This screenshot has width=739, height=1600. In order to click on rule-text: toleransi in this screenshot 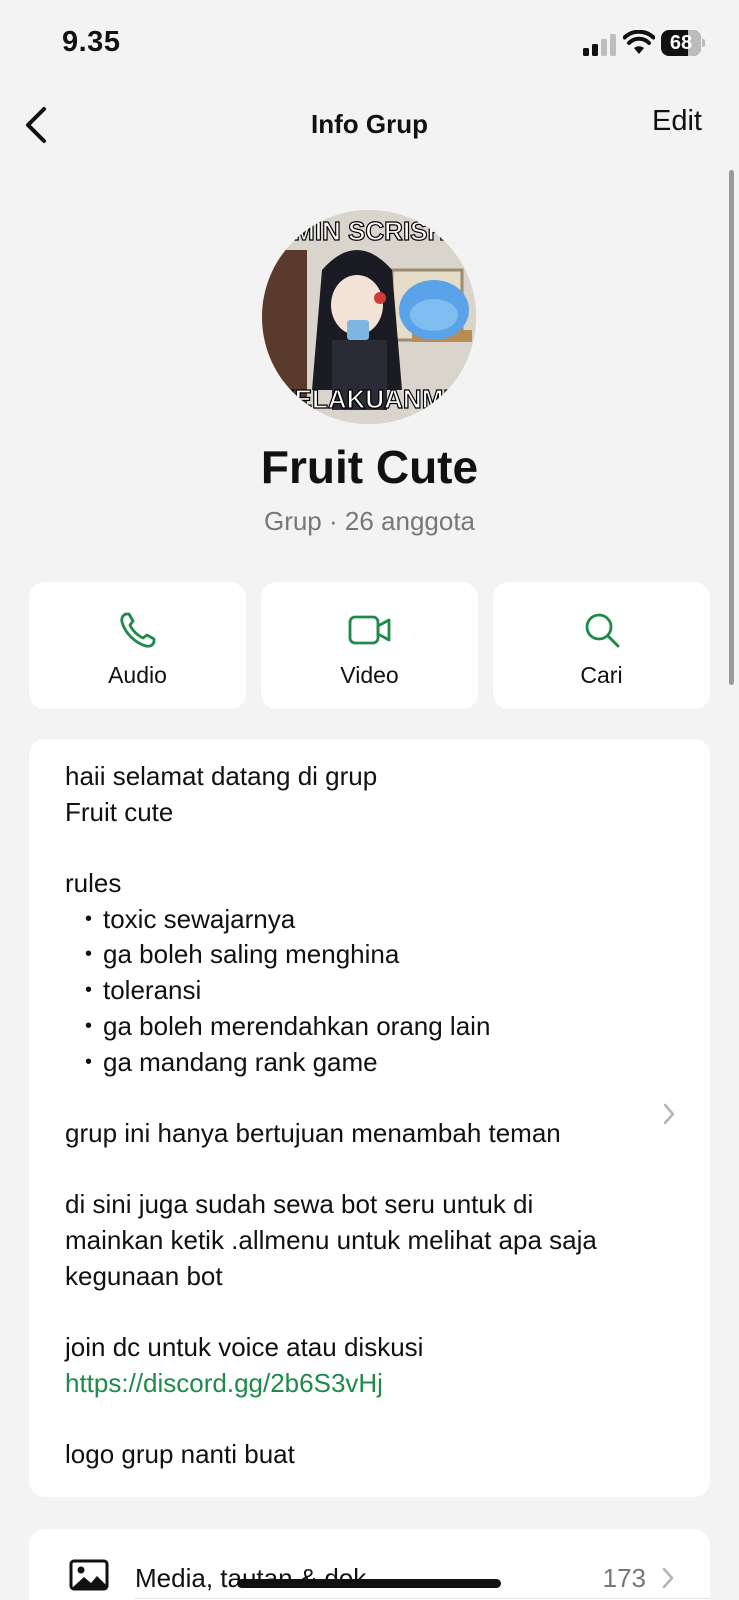, I will do `click(152, 990)`.